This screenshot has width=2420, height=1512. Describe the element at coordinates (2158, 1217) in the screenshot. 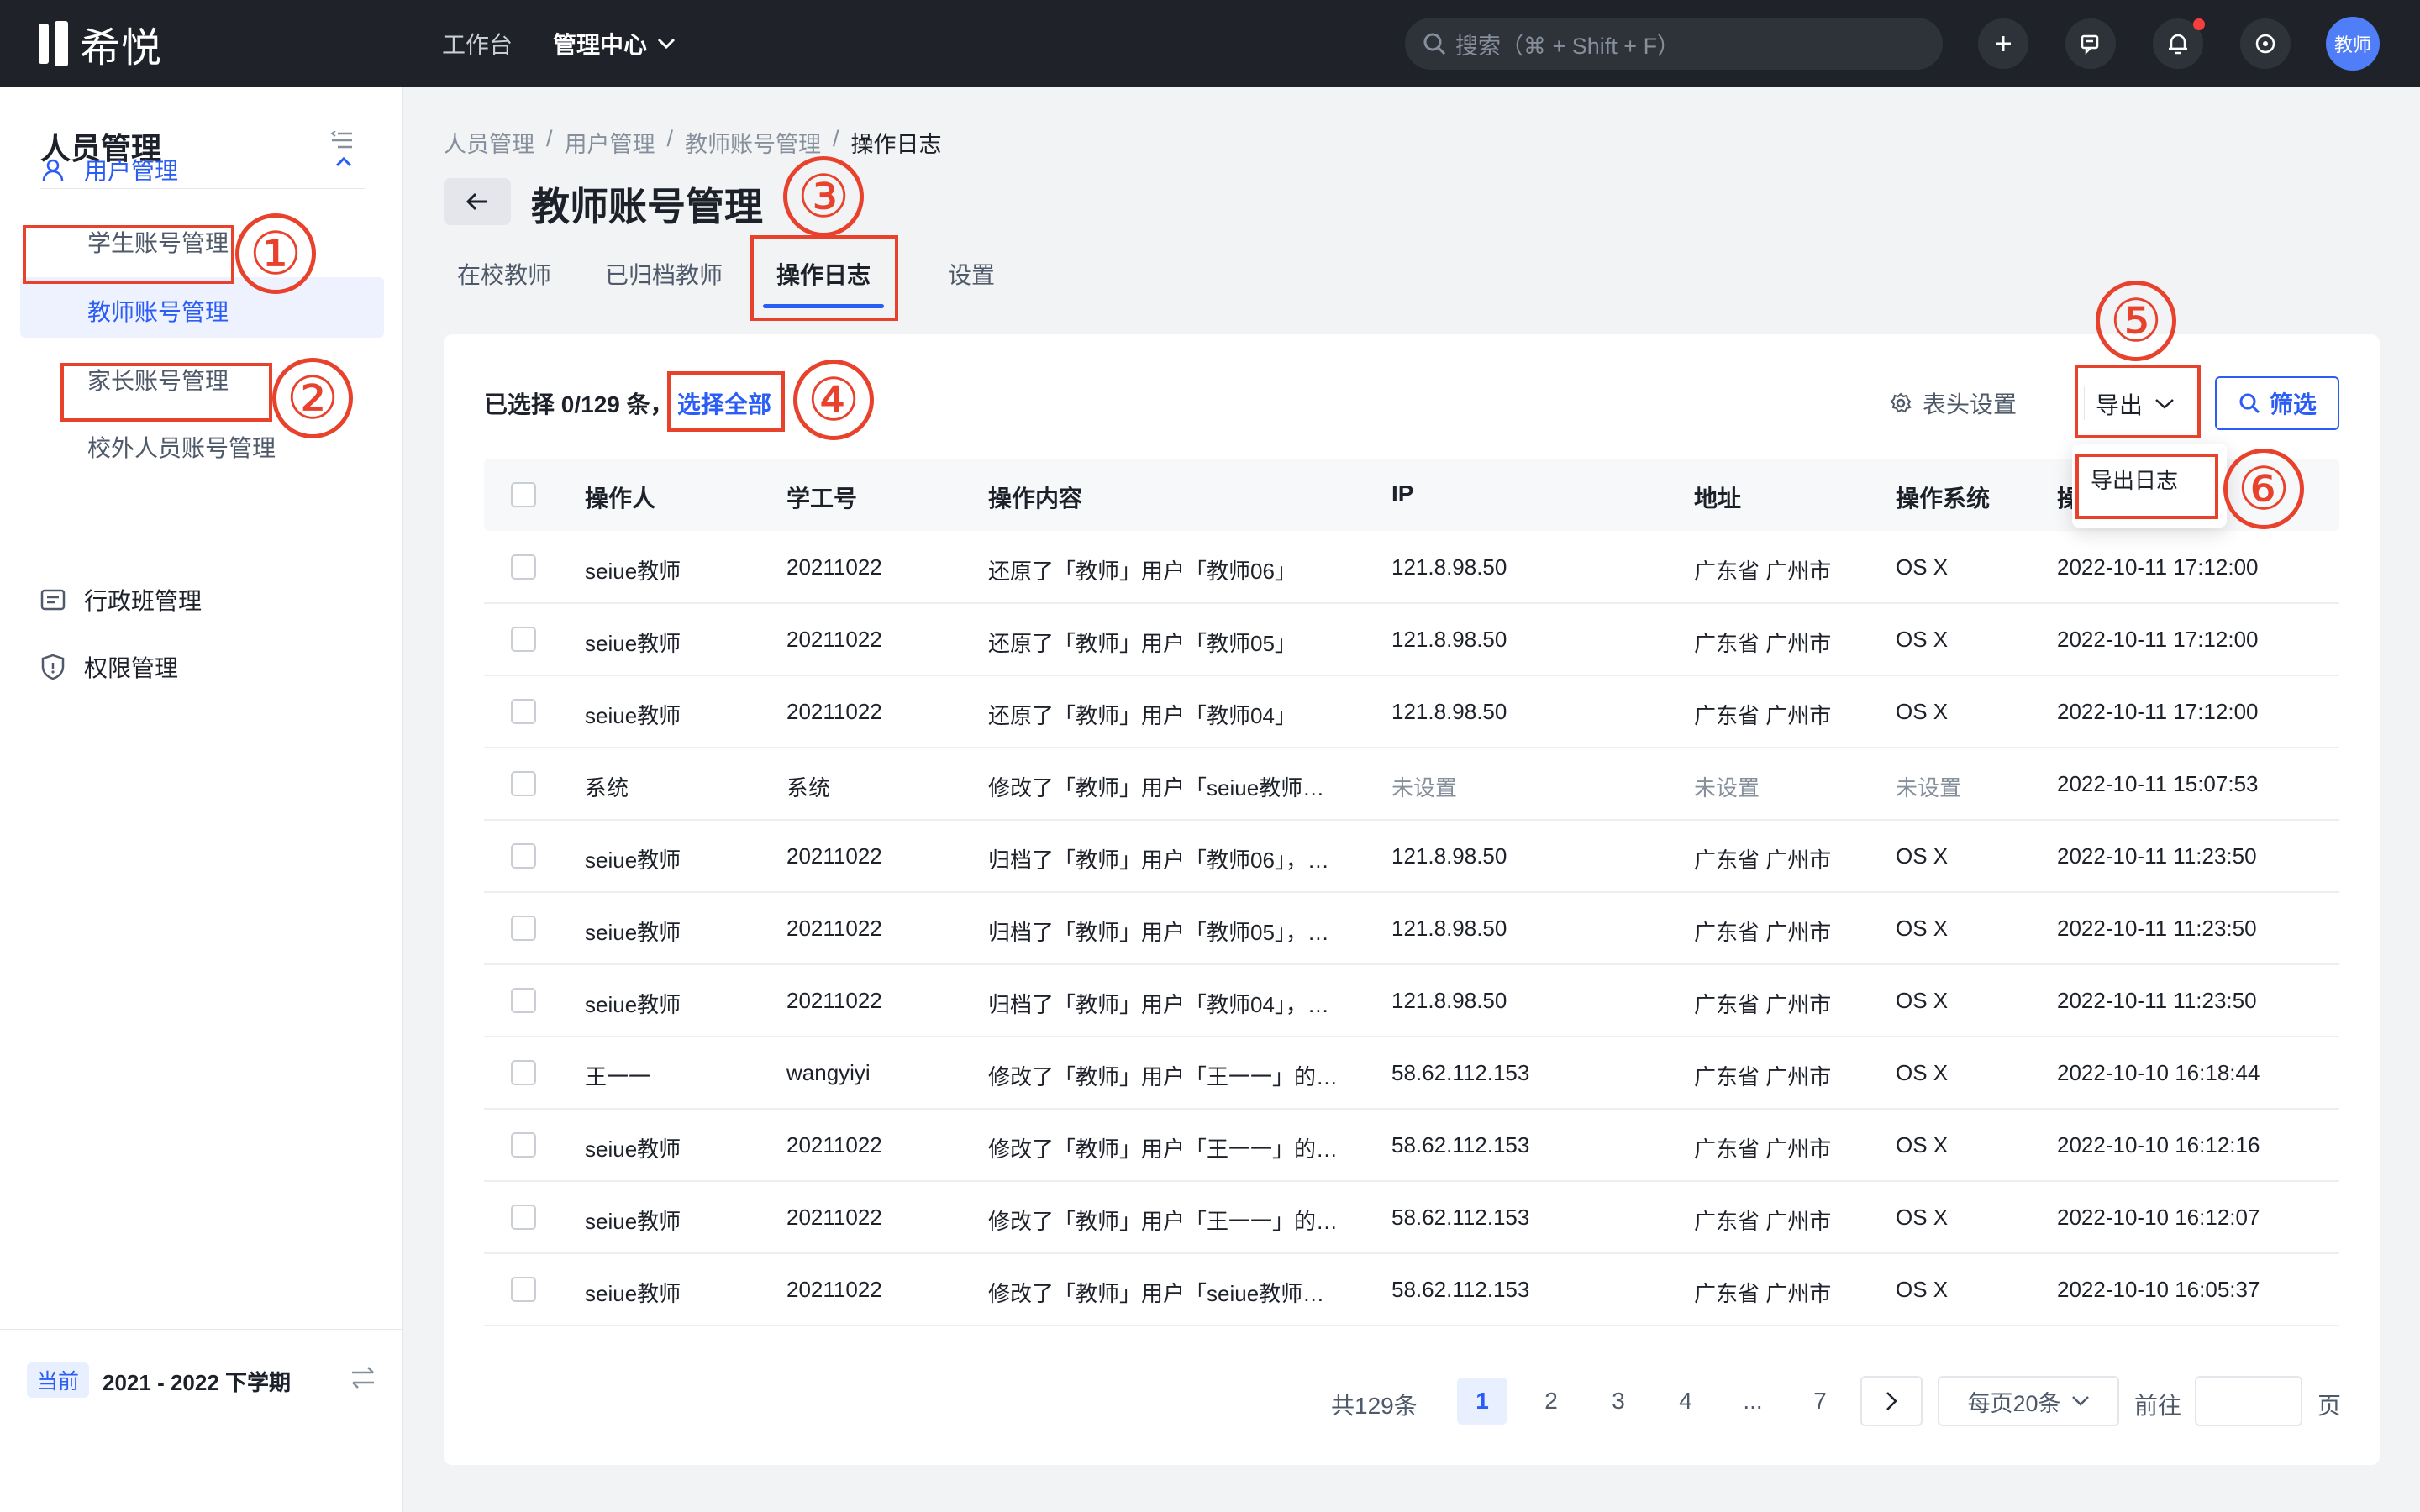

I see `cell-time: 2022-10-10 16:12:07` at that location.